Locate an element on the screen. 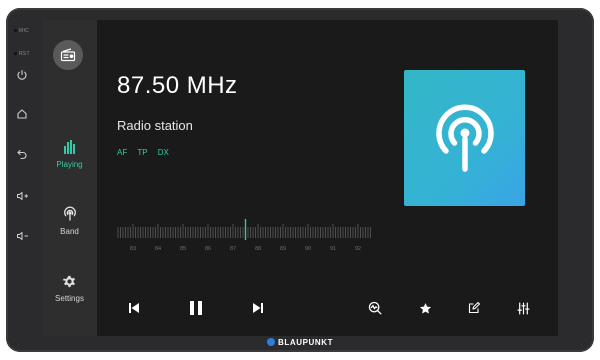  flag-tp: TP is located at coordinates (142, 152).